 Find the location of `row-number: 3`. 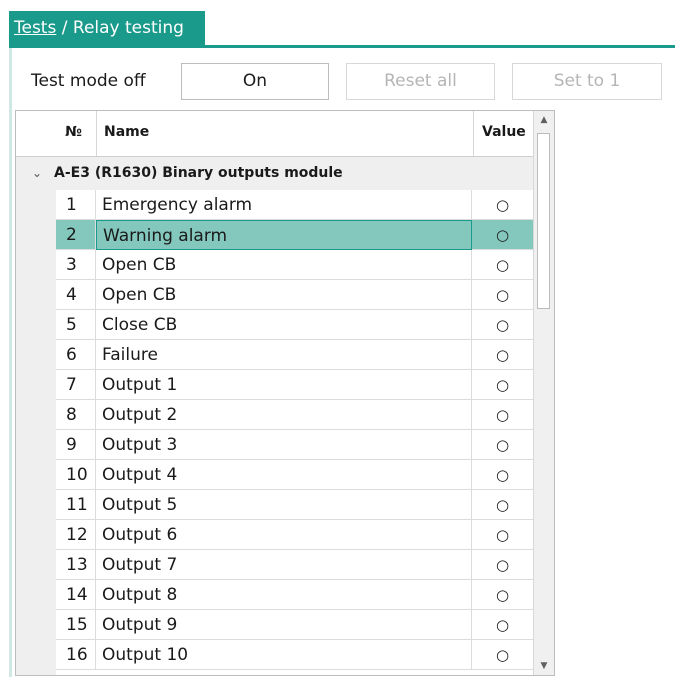

row-number: 3 is located at coordinates (76, 265).